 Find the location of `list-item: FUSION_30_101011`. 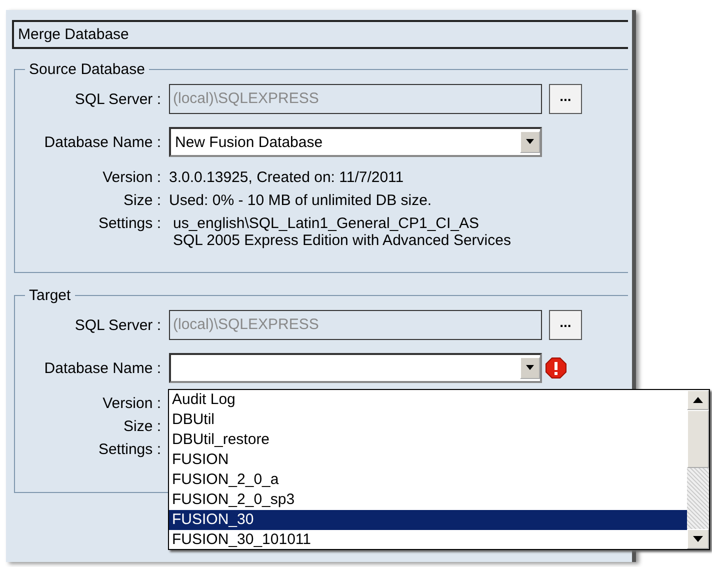

list-item: FUSION_30_101011 is located at coordinates (428, 540).